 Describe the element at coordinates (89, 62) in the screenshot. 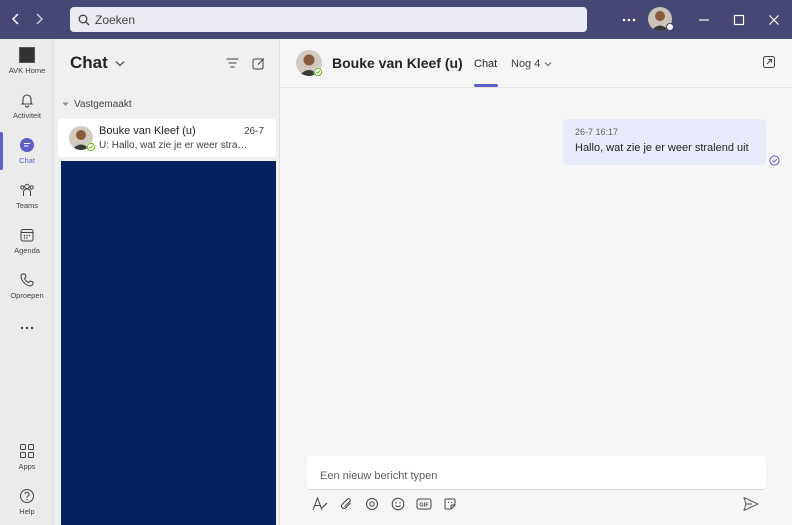

I see `chat-list-title: Chat` at that location.